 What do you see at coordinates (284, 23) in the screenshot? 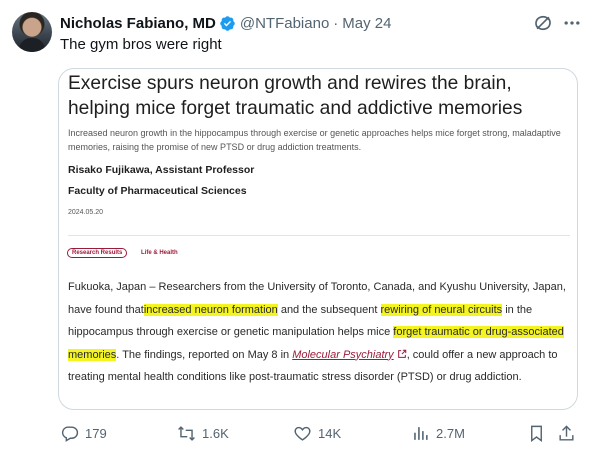
I see `author-handle: @NTFabiano` at bounding box center [284, 23].